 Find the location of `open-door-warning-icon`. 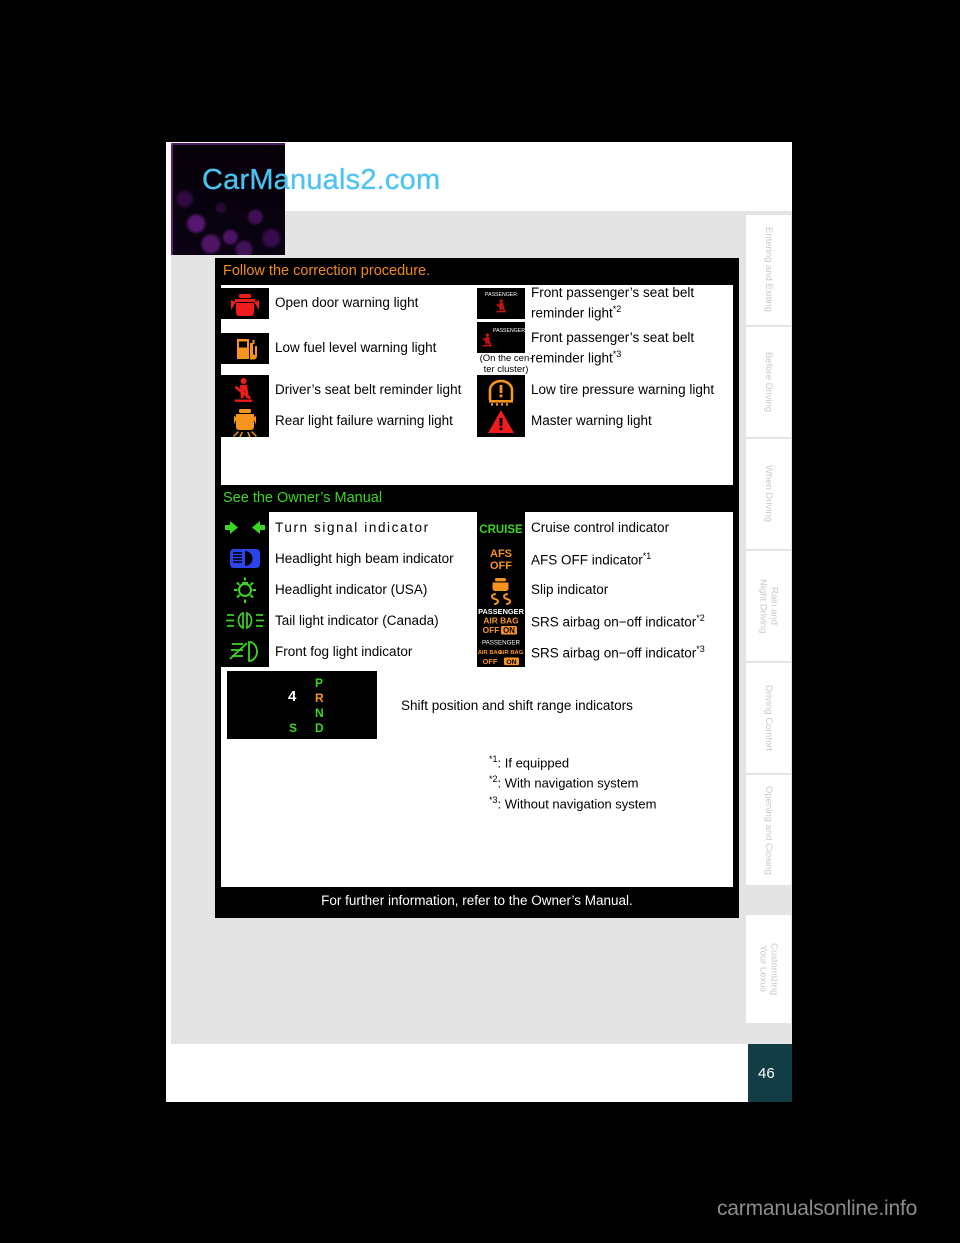

open-door-warning-icon is located at coordinates (245, 303).